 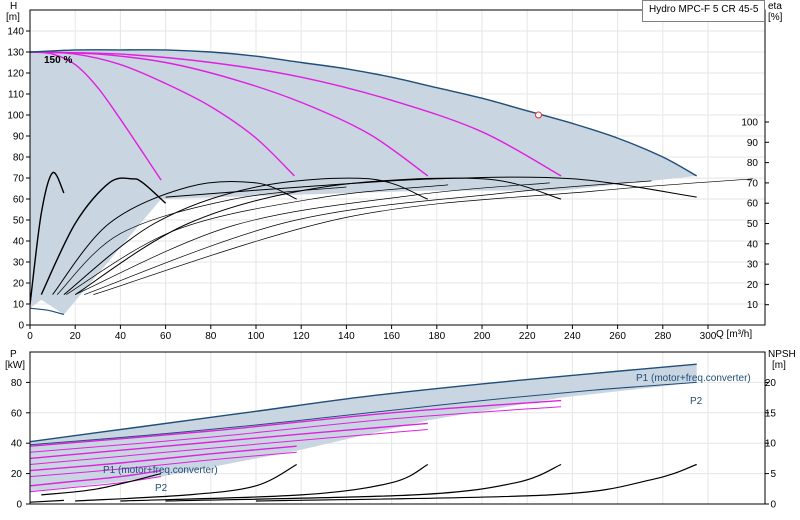 I want to click on head-axis-ticks: 0 10 20 30 40 50 60 70 80 90 100 110 120 130 140, so click(x=18, y=179).